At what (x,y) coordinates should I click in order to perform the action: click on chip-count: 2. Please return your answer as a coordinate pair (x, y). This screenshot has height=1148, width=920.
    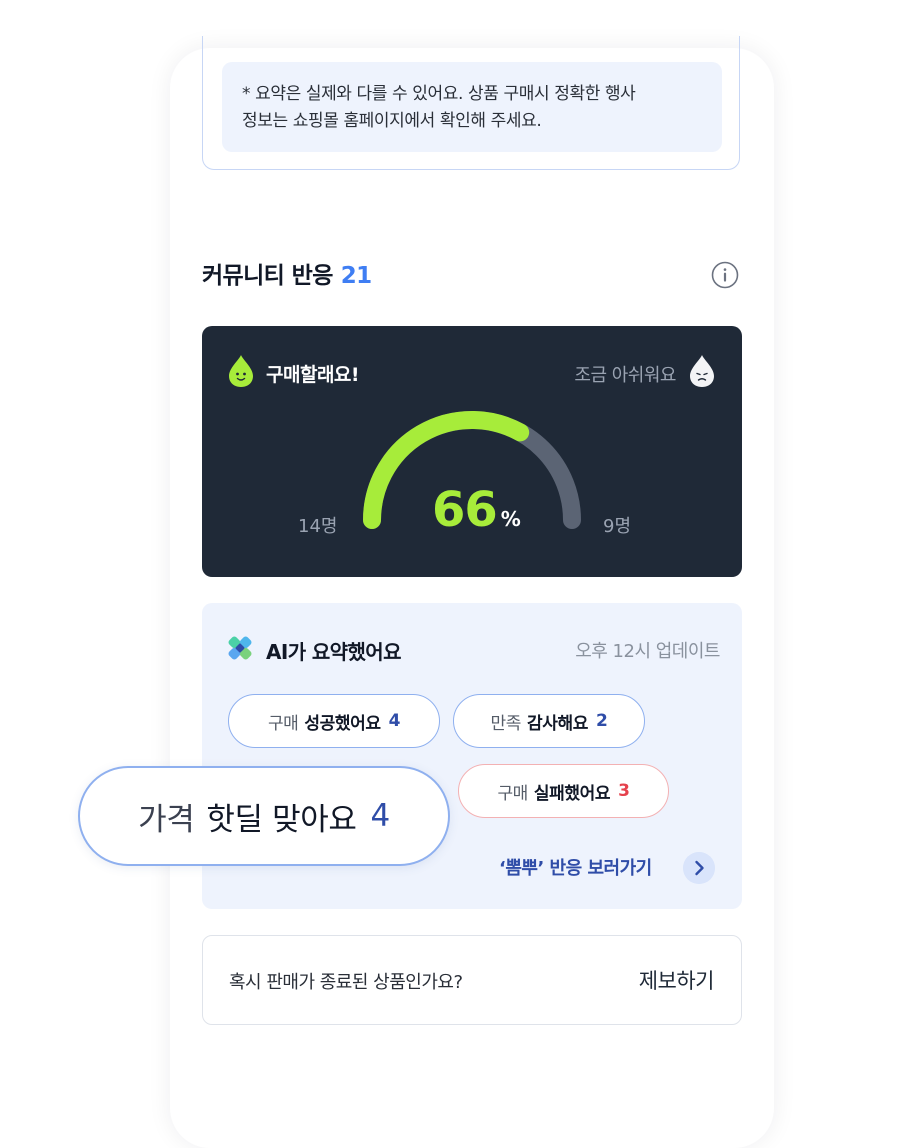
    Looking at the image, I should click on (602, 721).